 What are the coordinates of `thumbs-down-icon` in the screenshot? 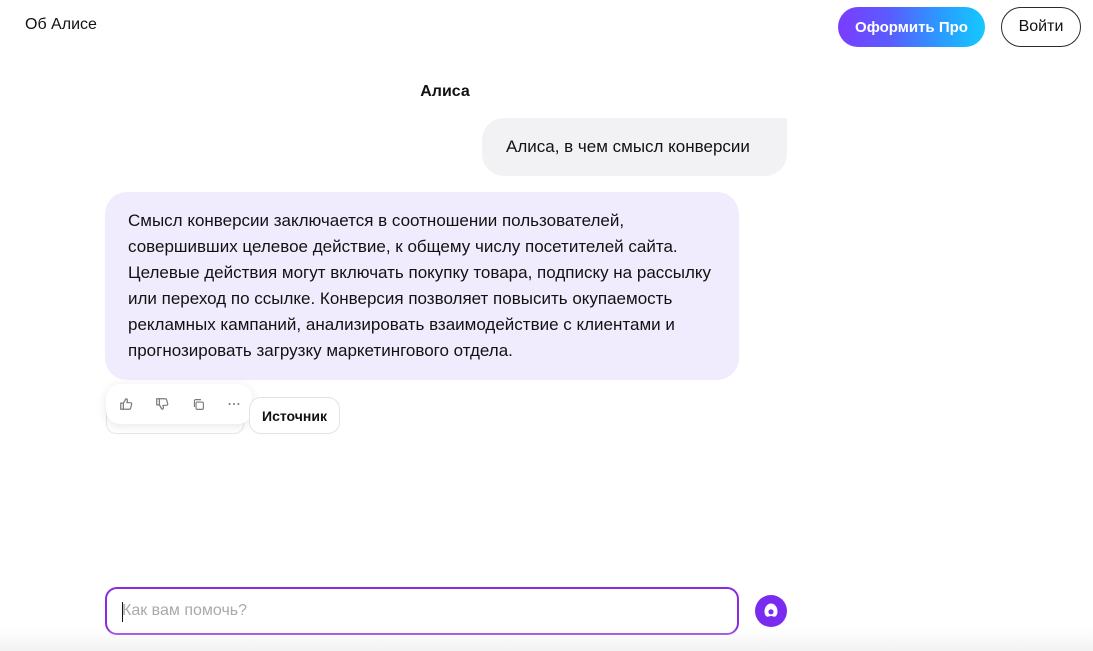 It's located at (162, 404).